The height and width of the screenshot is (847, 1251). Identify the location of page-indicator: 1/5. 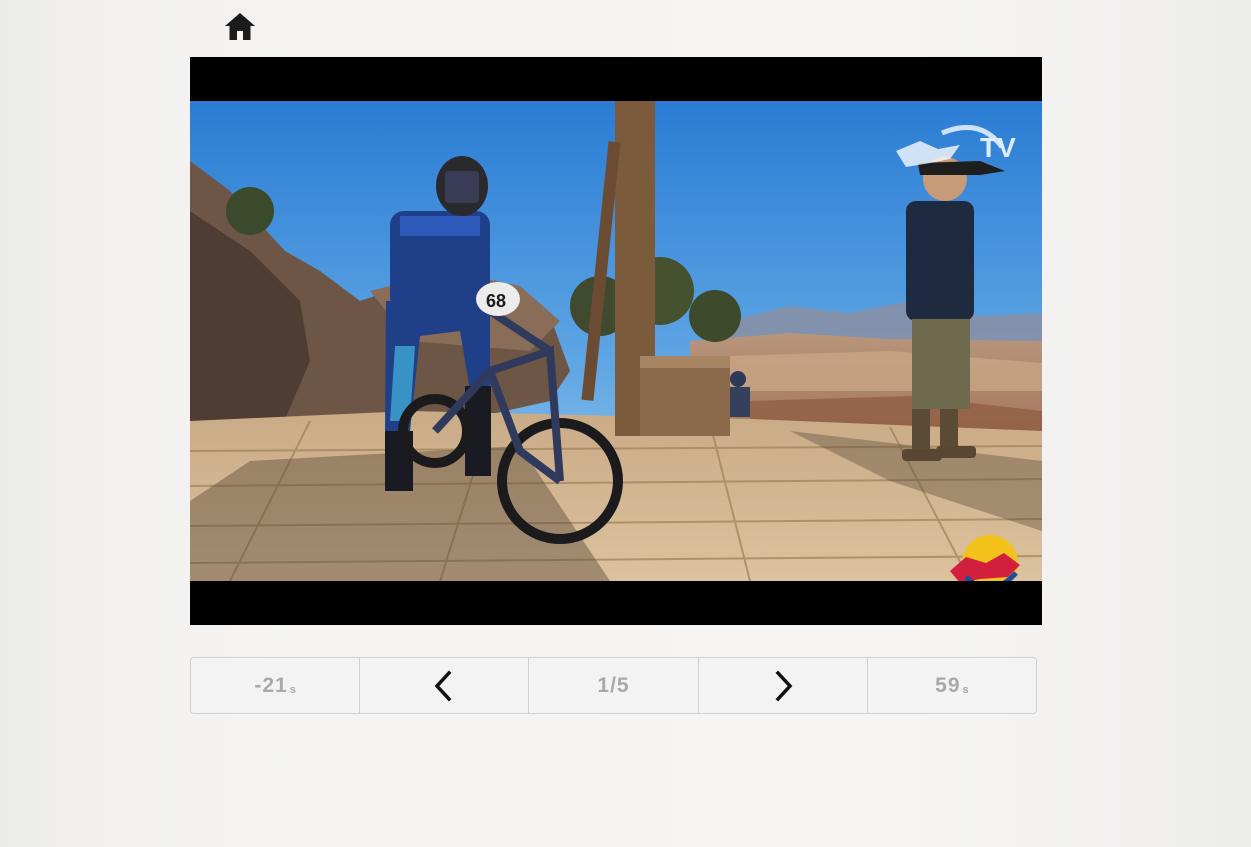
(614, 685).